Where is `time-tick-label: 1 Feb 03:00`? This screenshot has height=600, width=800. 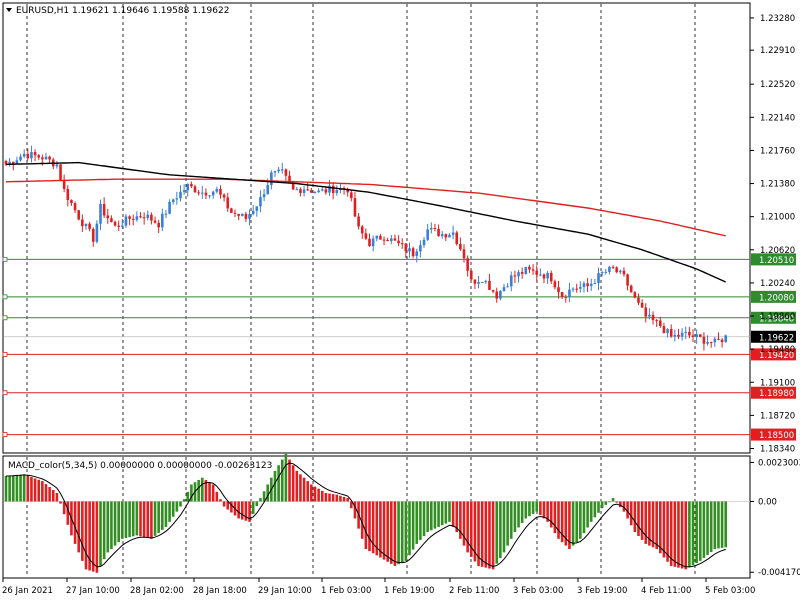 time-tick-label: 1 Feb 03:00 is located at coordinates (346, 591).